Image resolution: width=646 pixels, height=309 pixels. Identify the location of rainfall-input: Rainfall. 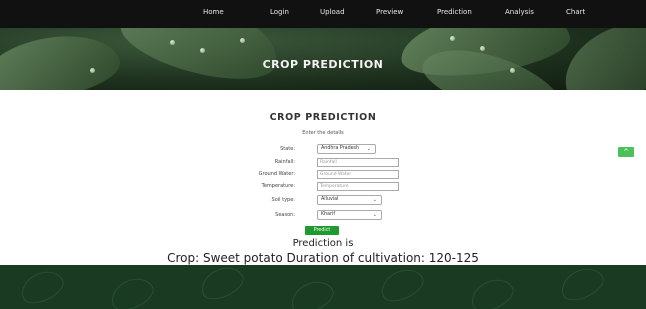
(358, 162).